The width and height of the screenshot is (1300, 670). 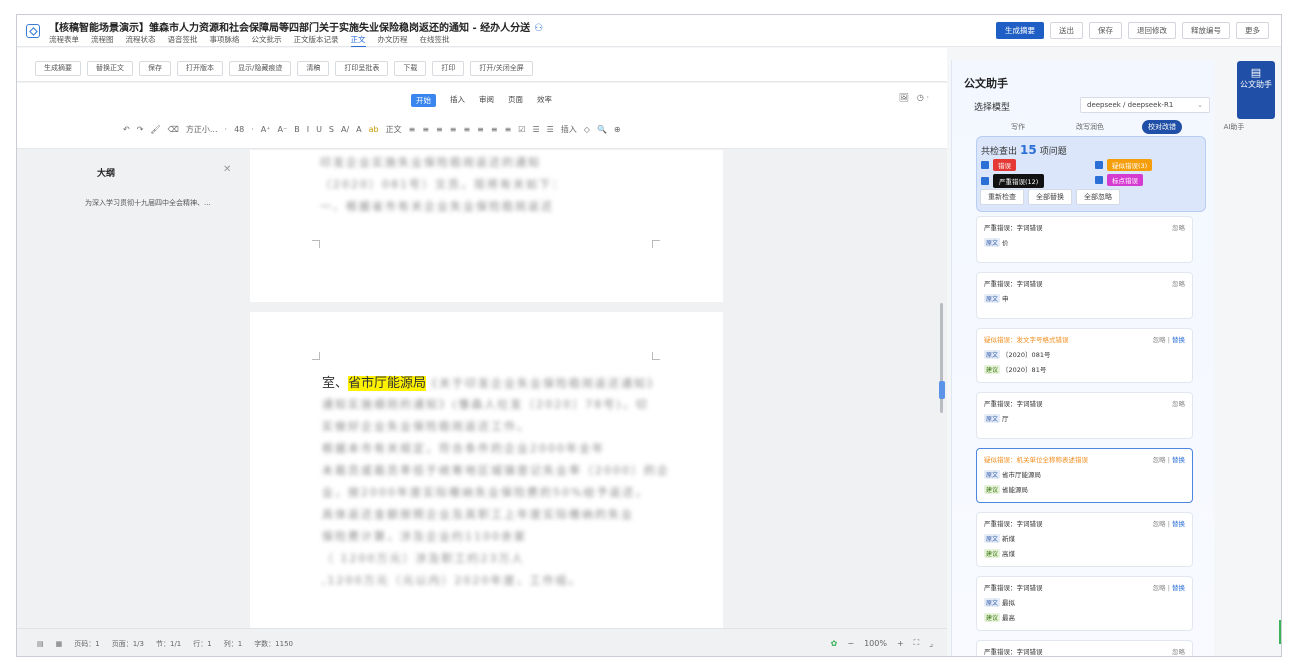 I want to click on format-tool-30: ◇, so click(x=587, y=129).